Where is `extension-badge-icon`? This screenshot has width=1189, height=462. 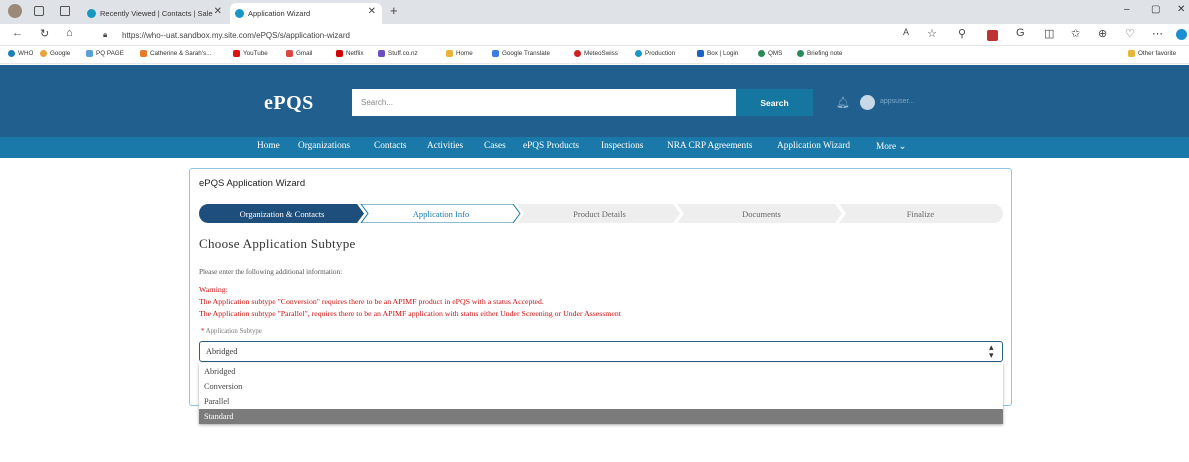
extension-badge-icon is located at coordinates (992, 35).